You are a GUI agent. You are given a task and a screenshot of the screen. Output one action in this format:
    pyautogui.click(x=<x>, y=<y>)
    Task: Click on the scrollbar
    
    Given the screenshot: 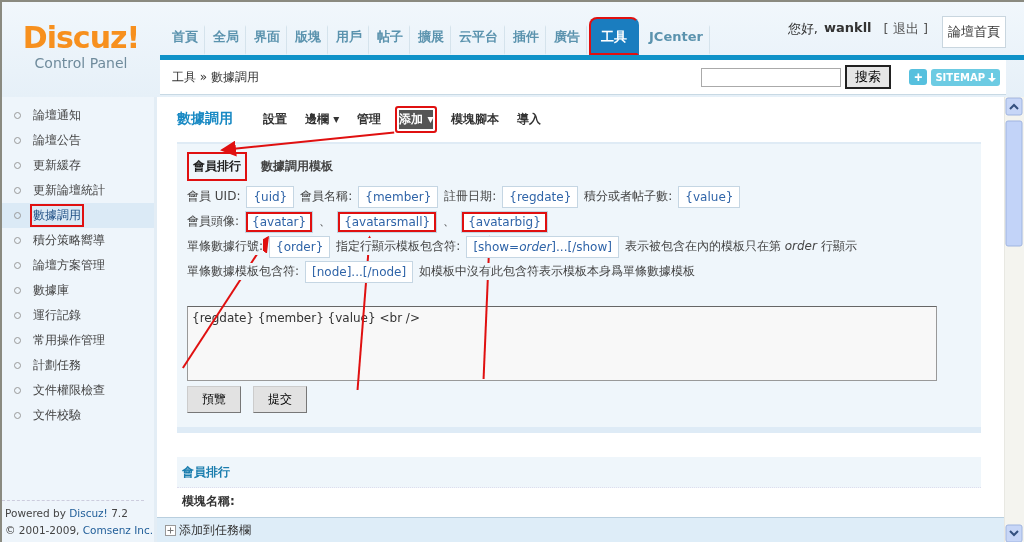 What is the action you would take?
    pyautogui.click(x=1014, y=319)
    